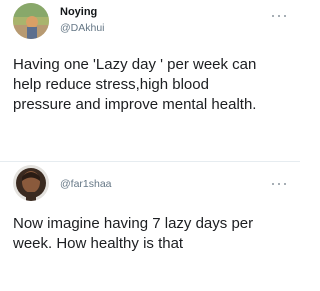  Describe the element at coordinates (86, 184) in the screenshot. I see `user-handle: @far1shaa` at that location.